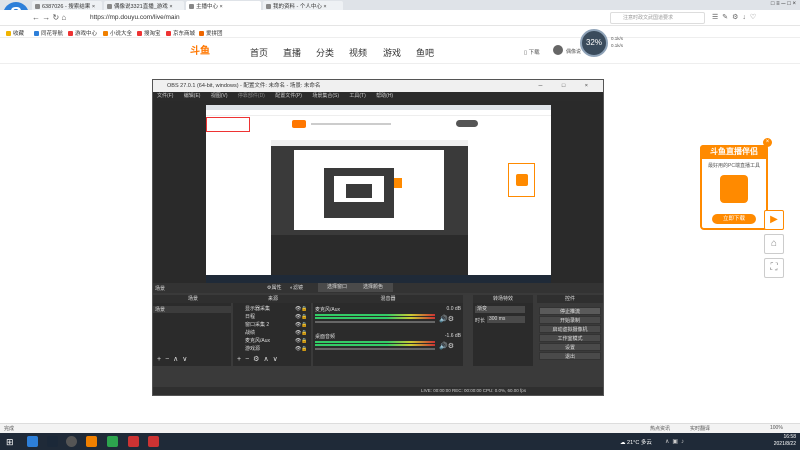 Image resolution: width=800 pixels, height=450 pixels. What do you see at coordinates (228, 124) in the screenshot?
I see `selection-box` at bounding box center [228, 124].